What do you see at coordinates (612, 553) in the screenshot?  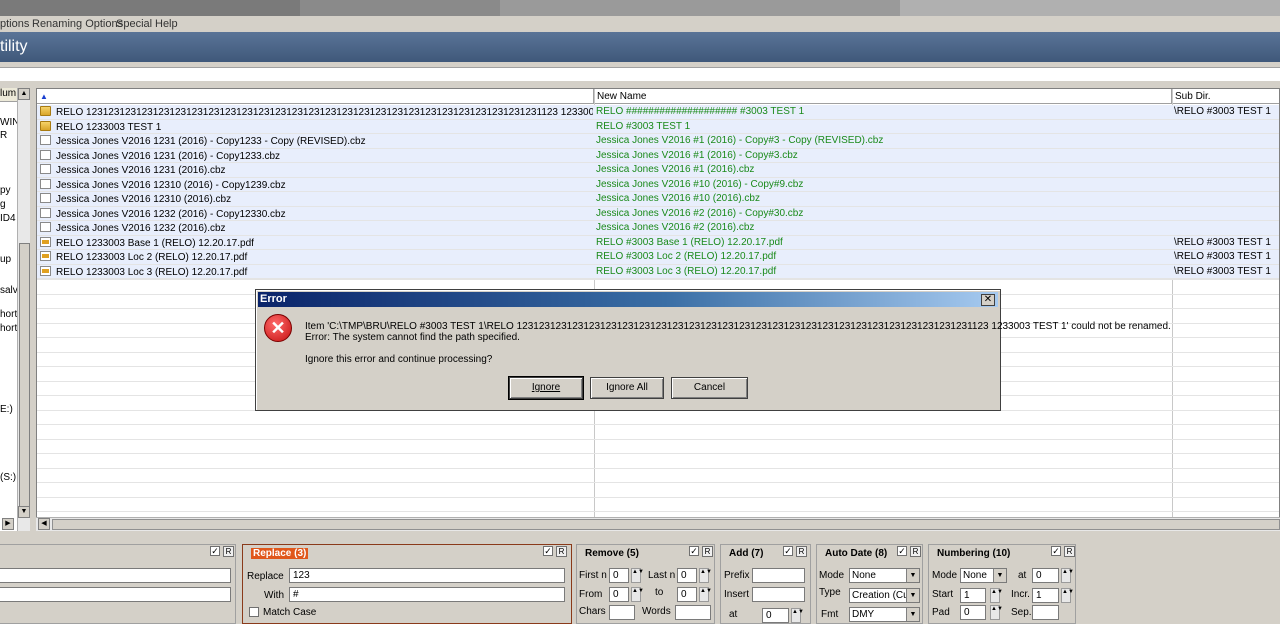 I see `remove-group-title: Remove (5)` at bounding box center [612, 553].